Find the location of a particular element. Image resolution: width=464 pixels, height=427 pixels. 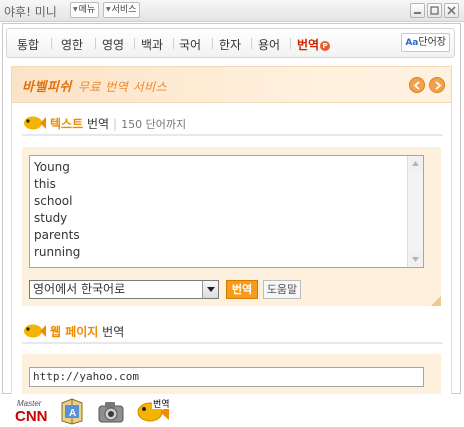

master-label: Master is located at coordinates (29, 403).